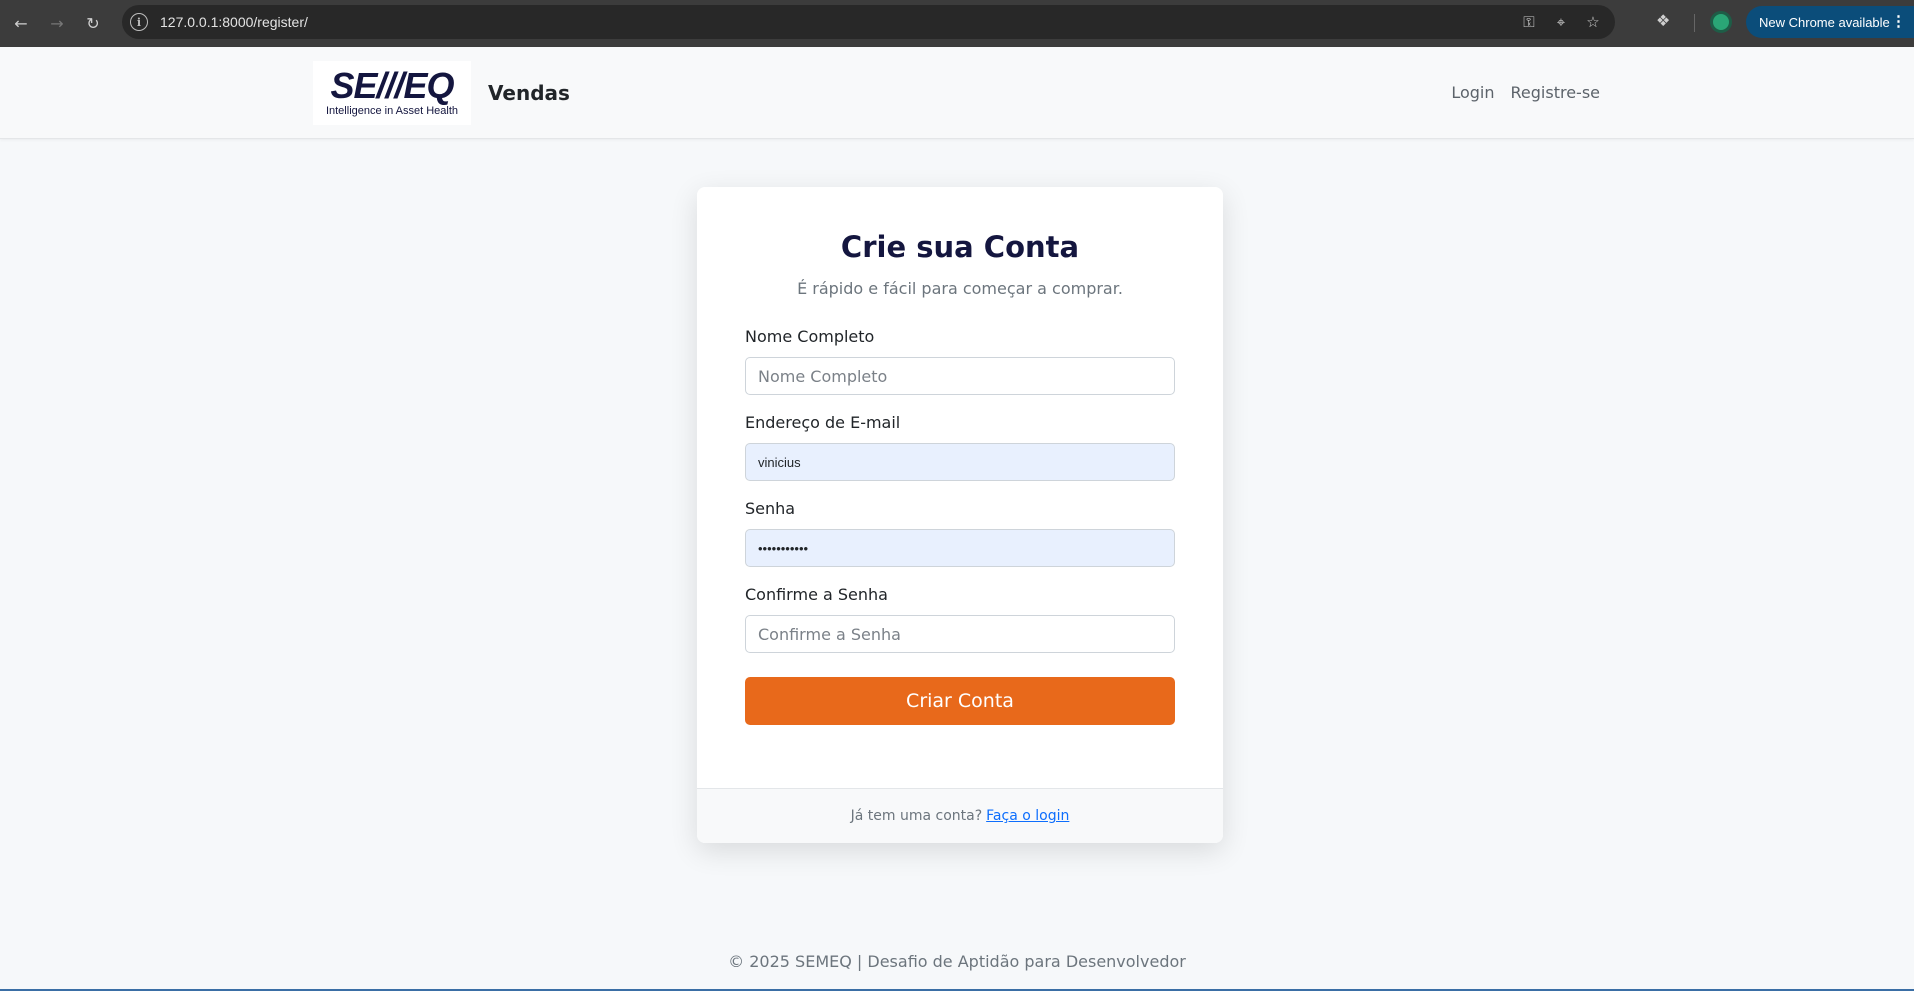  I want to click on name-label: Nome Completo, so click(810, 336).